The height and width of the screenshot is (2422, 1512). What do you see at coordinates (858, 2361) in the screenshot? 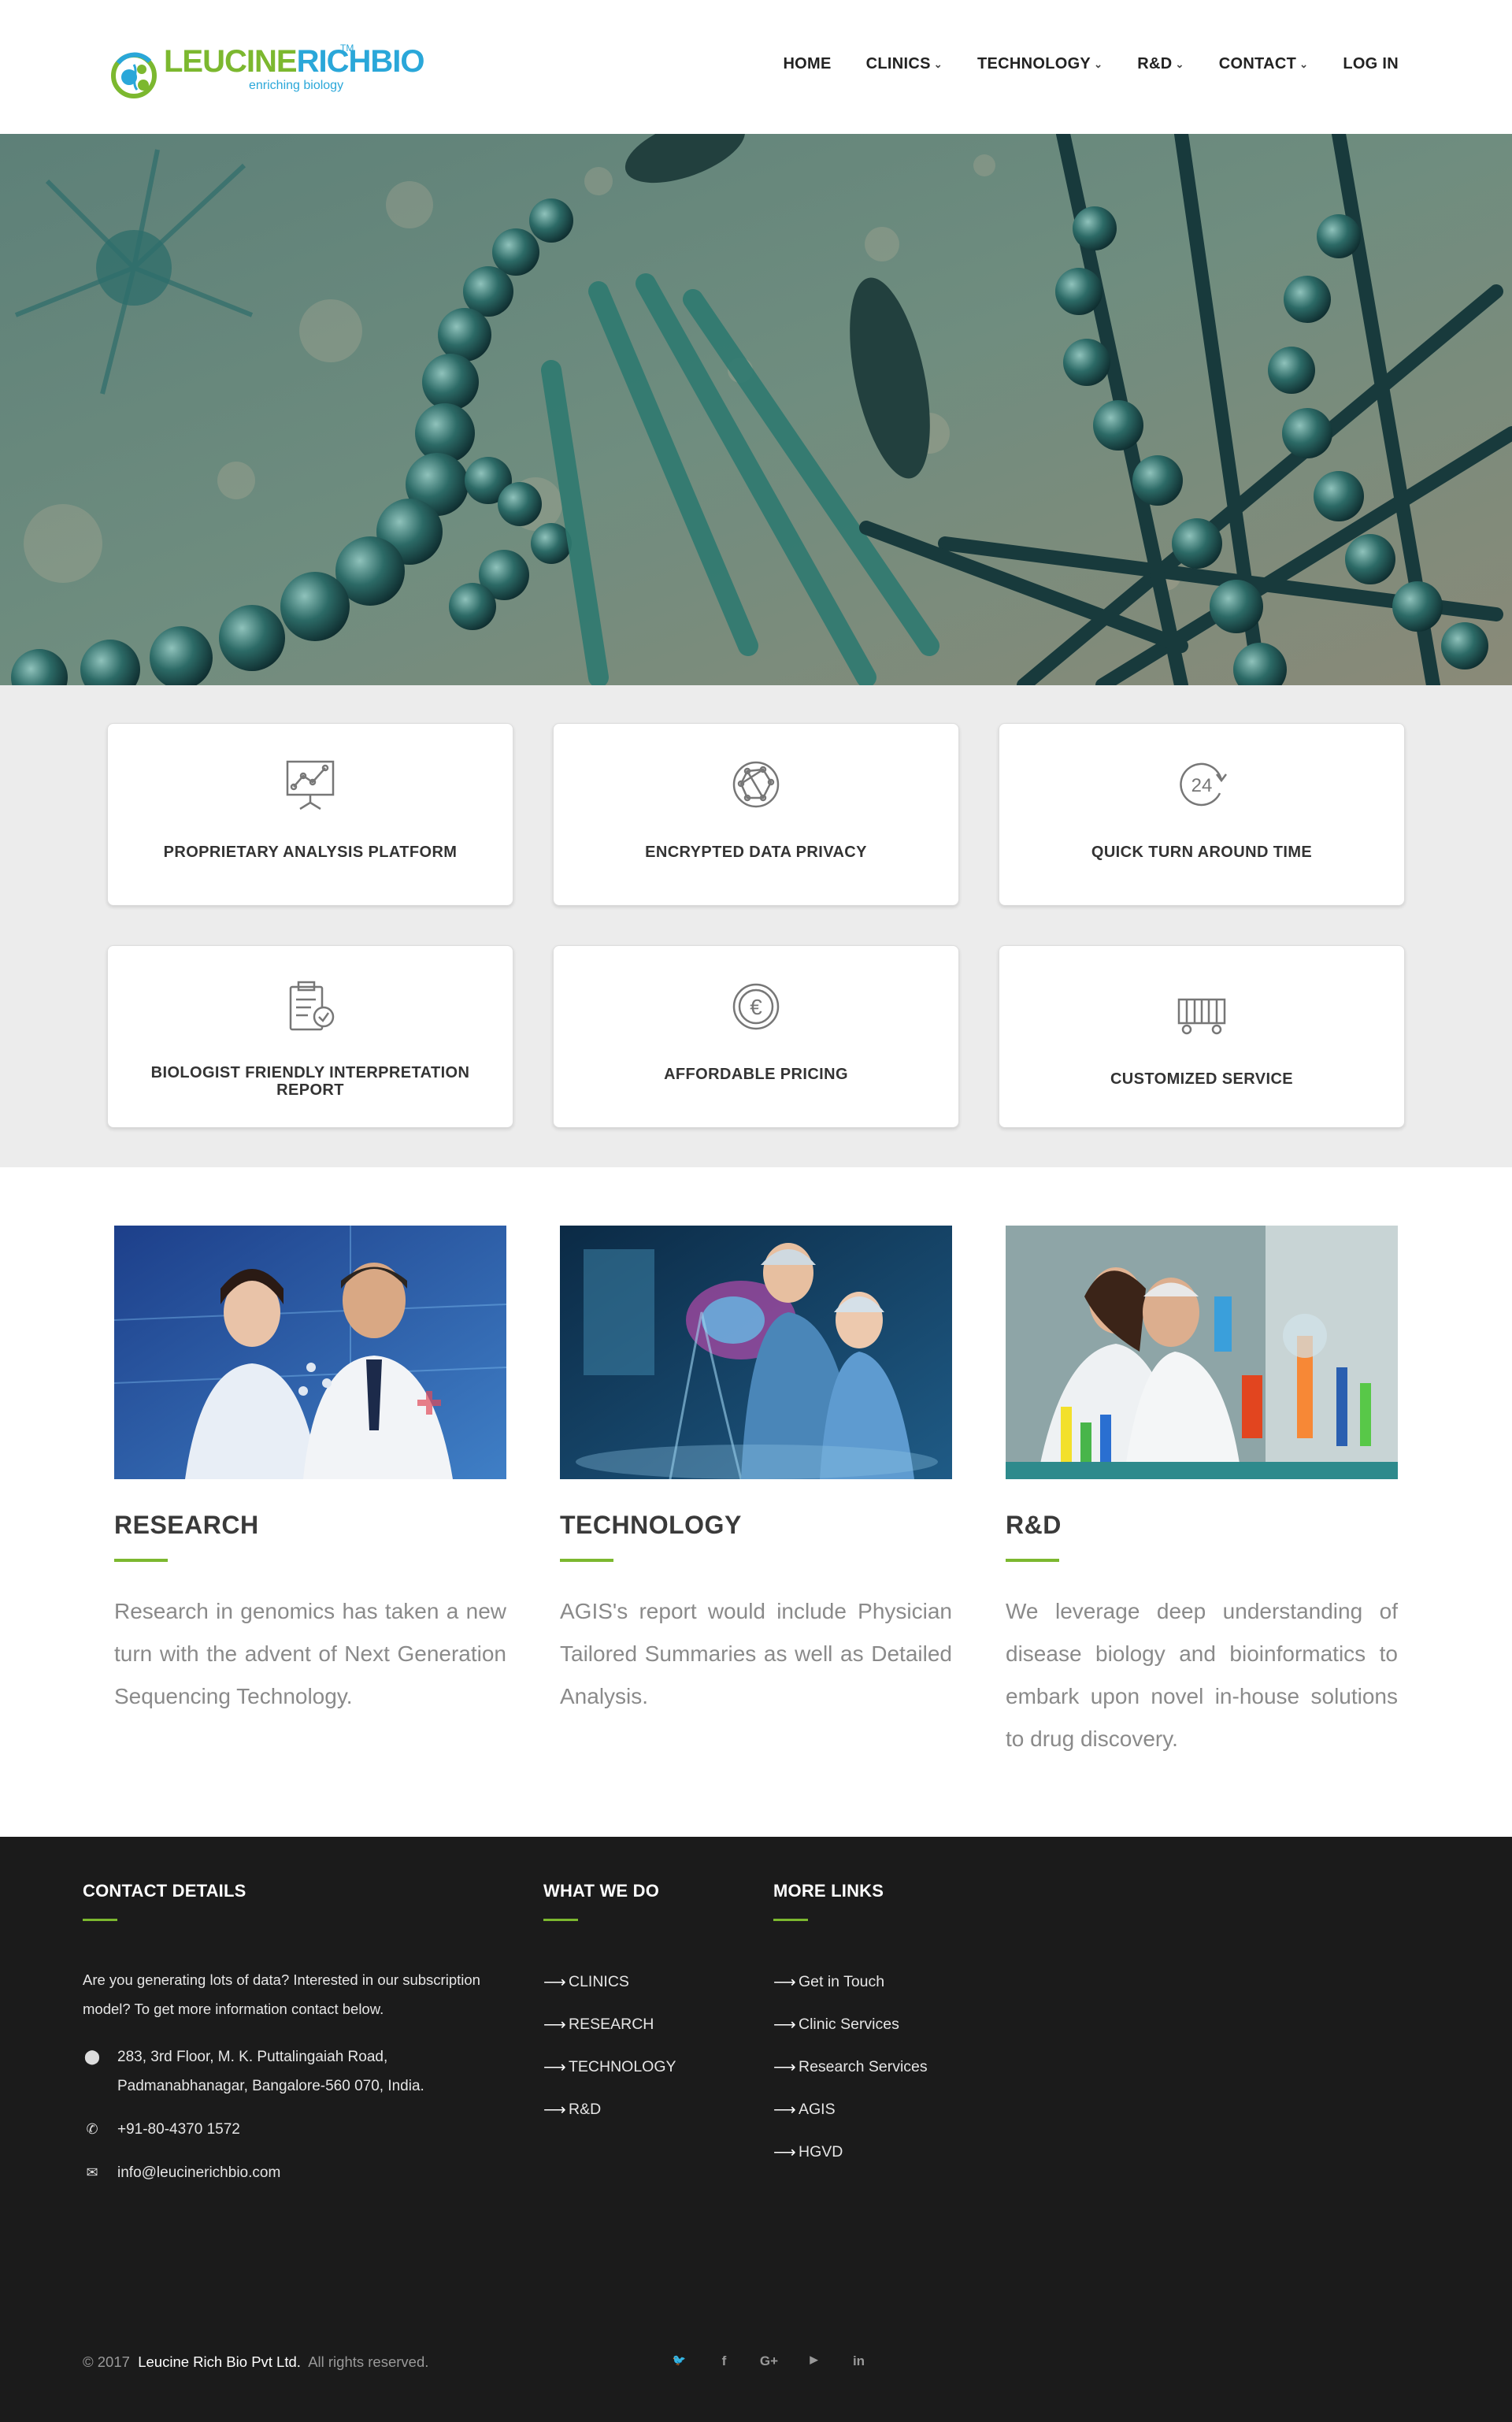
I see `linkedin-icon: in` at bounding box center [858, 2361].